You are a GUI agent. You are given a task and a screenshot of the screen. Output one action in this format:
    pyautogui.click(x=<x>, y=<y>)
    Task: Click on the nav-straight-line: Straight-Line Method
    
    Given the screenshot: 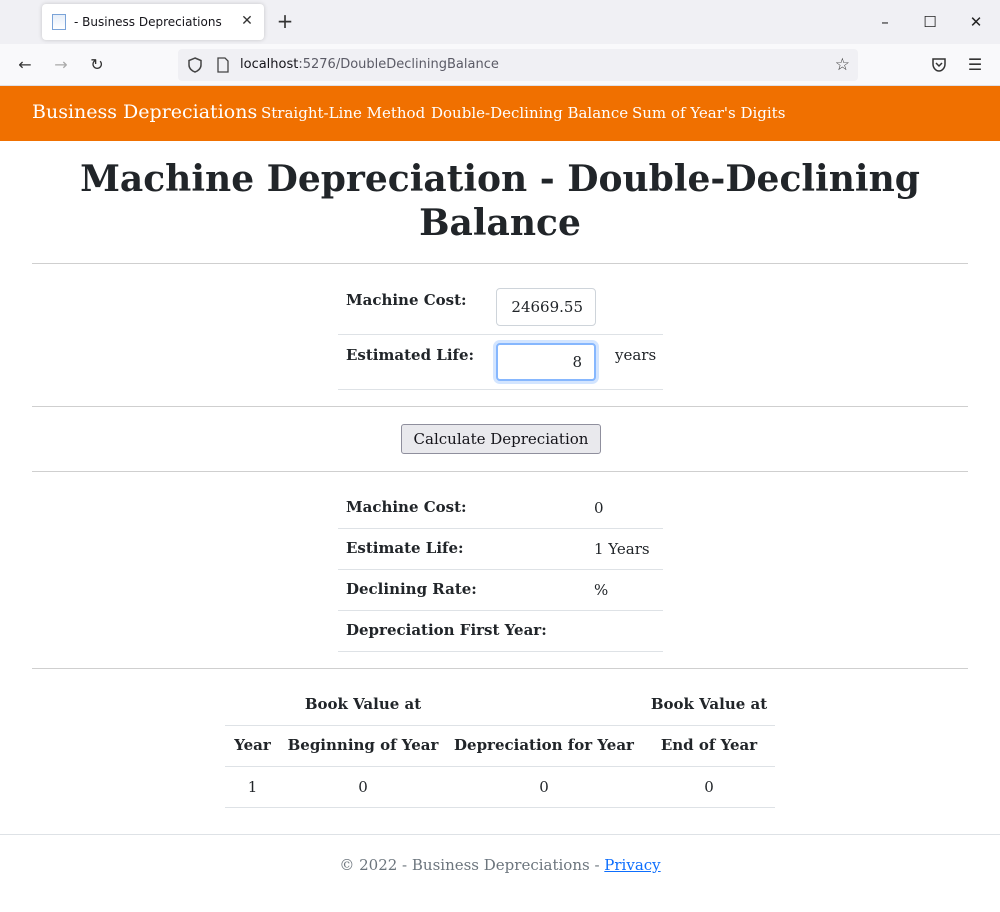 What is the action you would take?
    pyautogui.click(x=343, y=113)
    